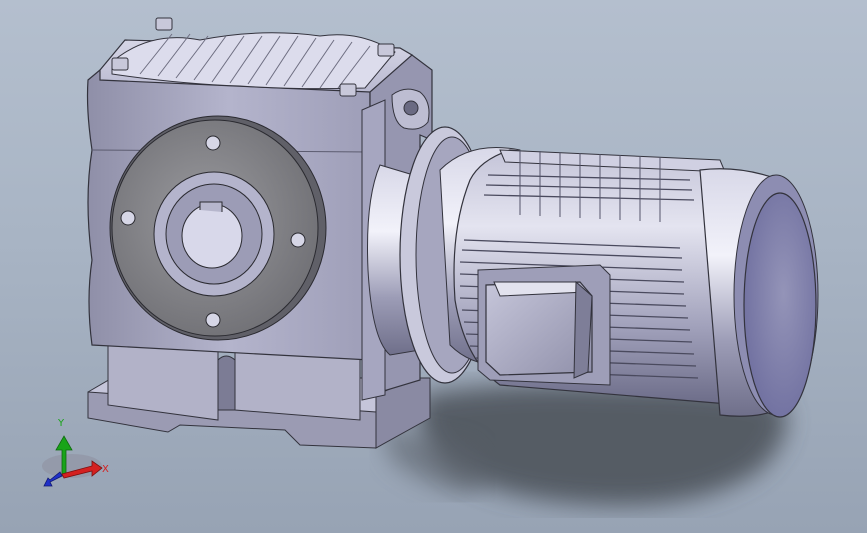 The width and height of the screenshot is (867, 533). What do you see at coordinates (759, 293) in the screenshot?
I see `fan-cover` at bounding box center [759, 293].